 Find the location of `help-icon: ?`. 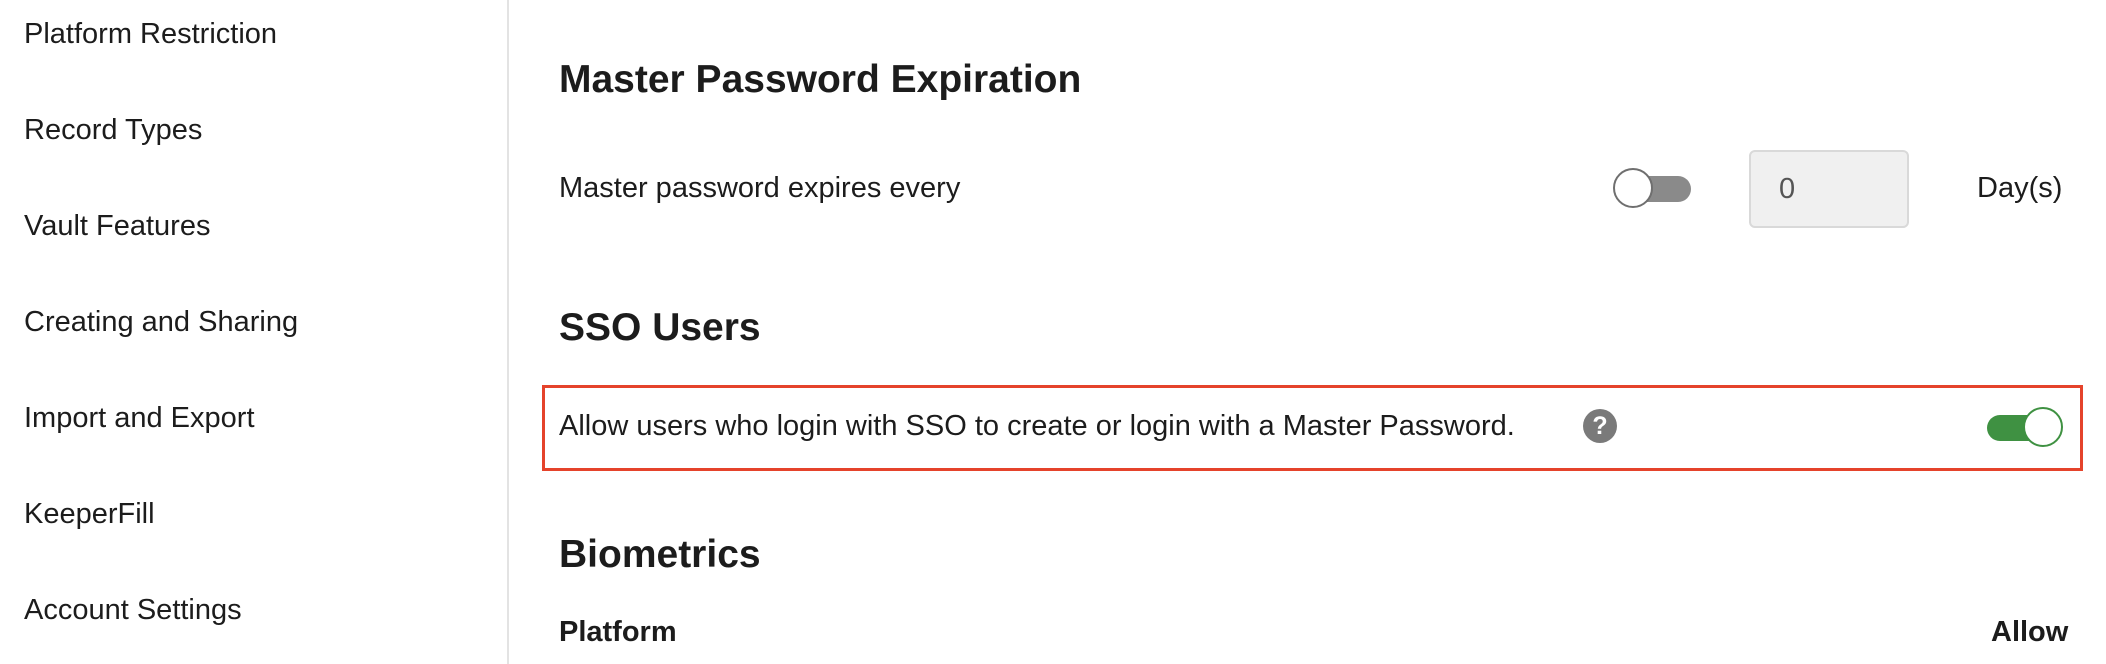

help-icon: ? is located at coordinates (1600, 426).